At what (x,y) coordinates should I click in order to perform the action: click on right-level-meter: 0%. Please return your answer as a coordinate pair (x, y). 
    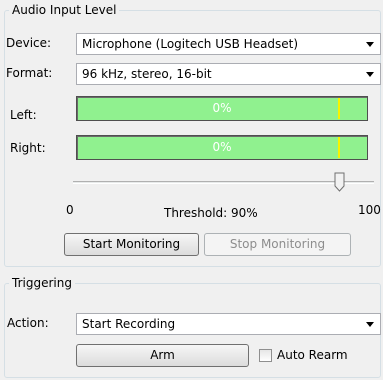
    Looking at the image, I should click on (222, 147).